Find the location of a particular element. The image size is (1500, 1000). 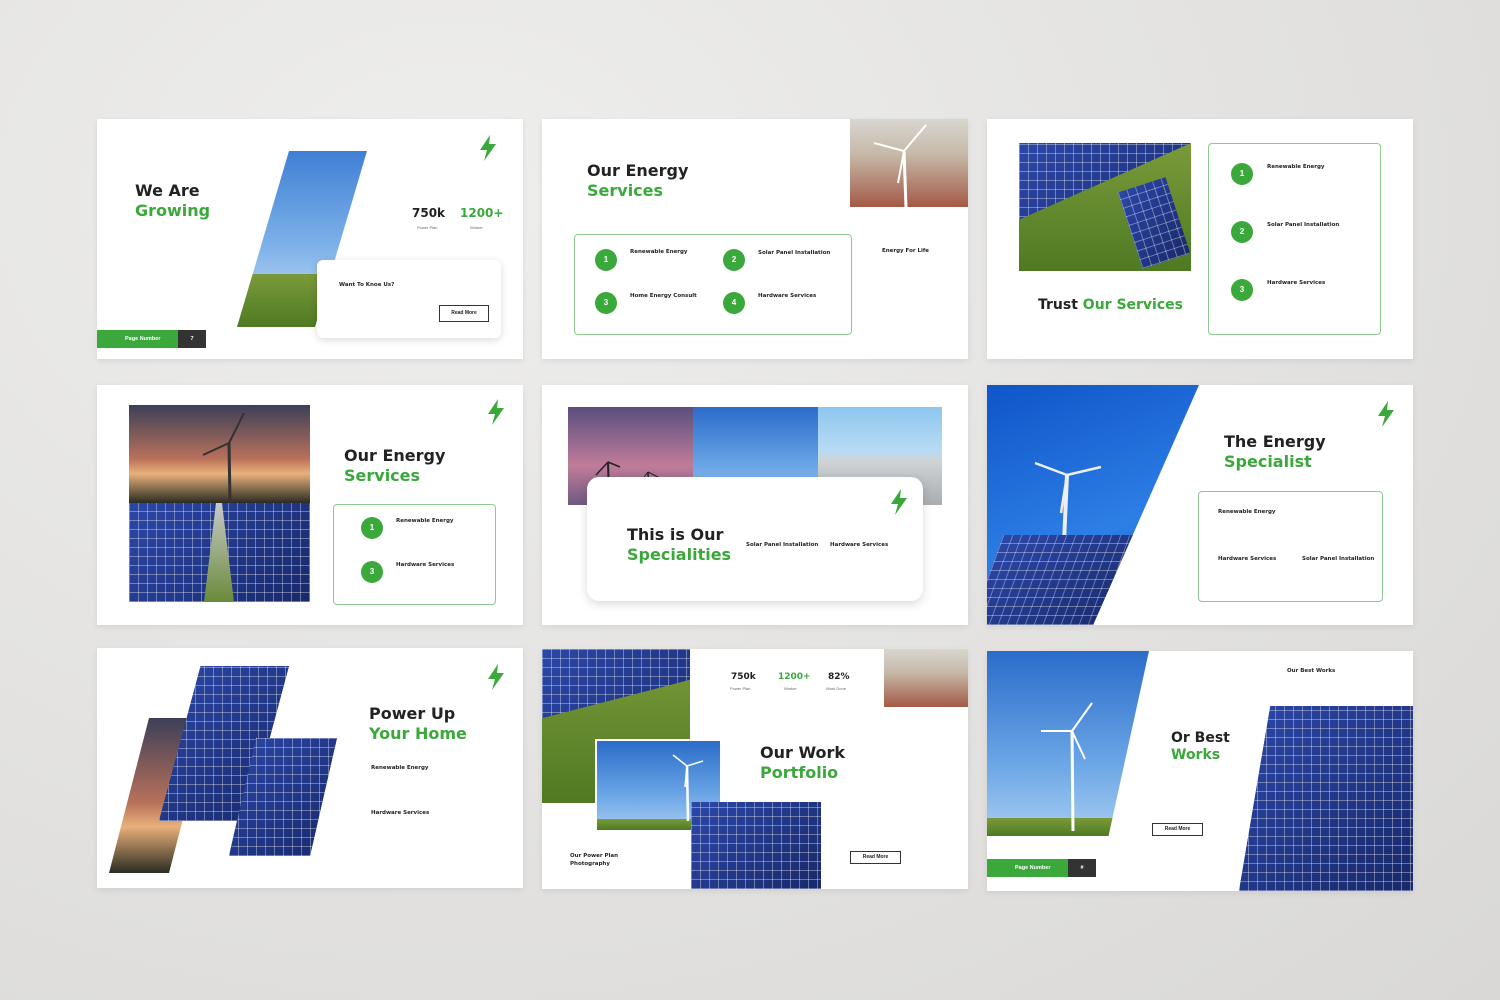

slide-title: The Energy Specialist is located at coordinates (1275, 452).